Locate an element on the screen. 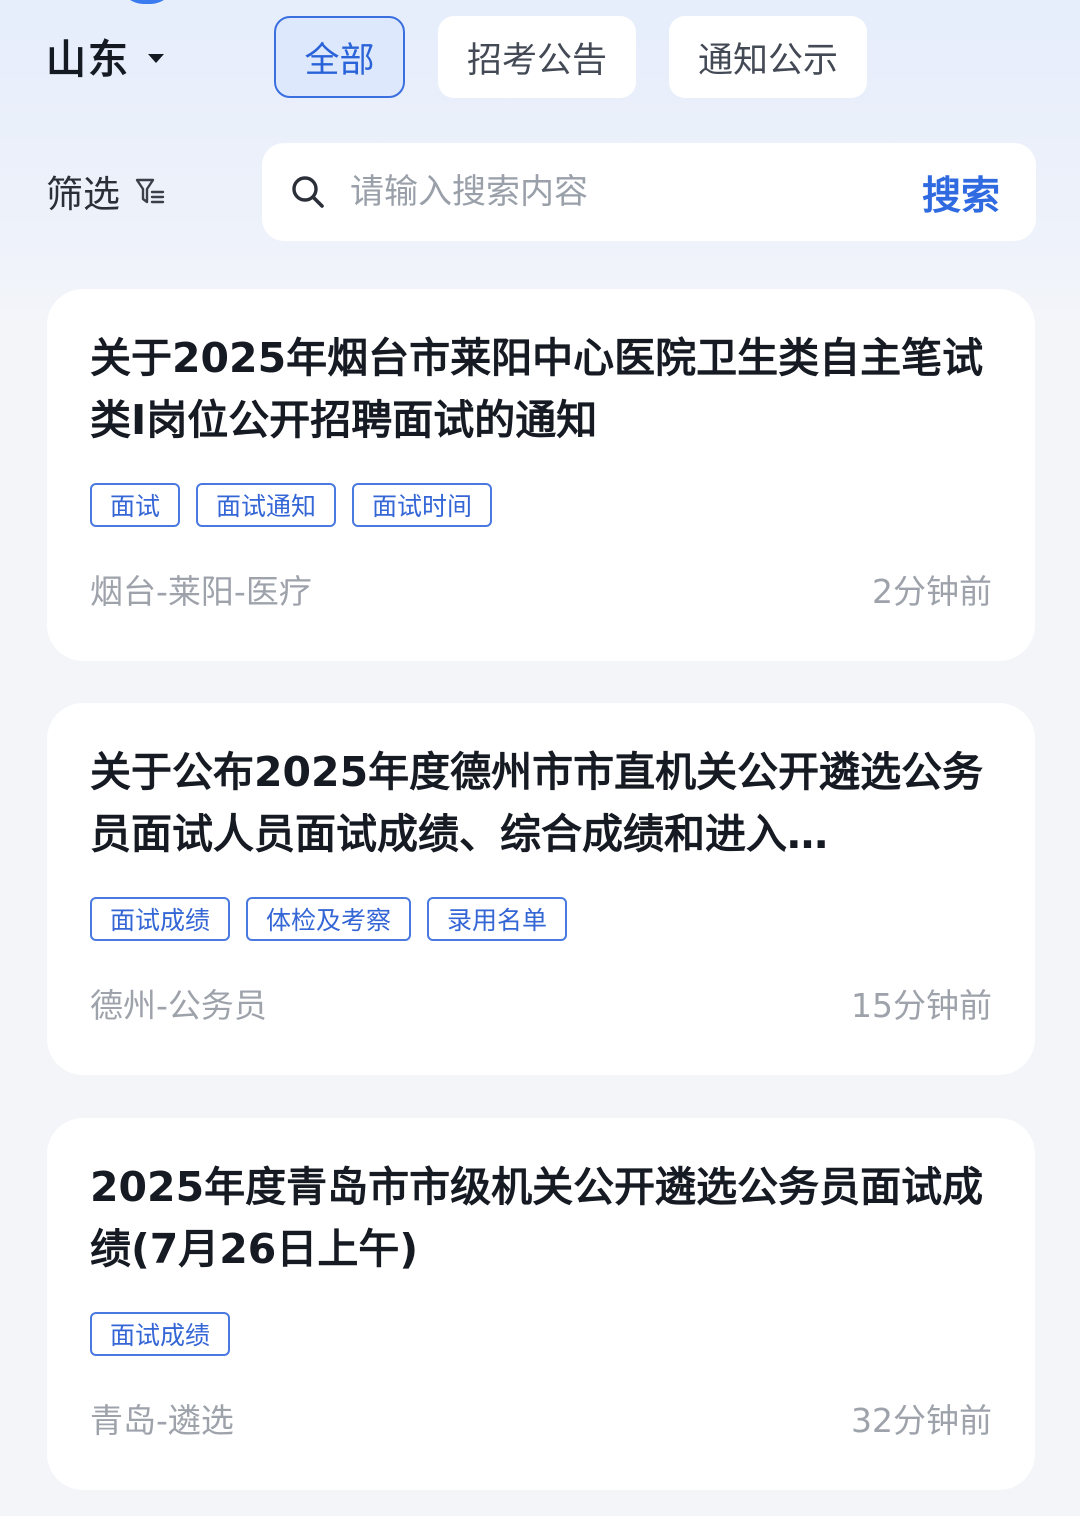 Image resolution: width=1080 pixels, height=1516 pixels. tag-list: 面试成绩 is located at coordinates (160, 1334).